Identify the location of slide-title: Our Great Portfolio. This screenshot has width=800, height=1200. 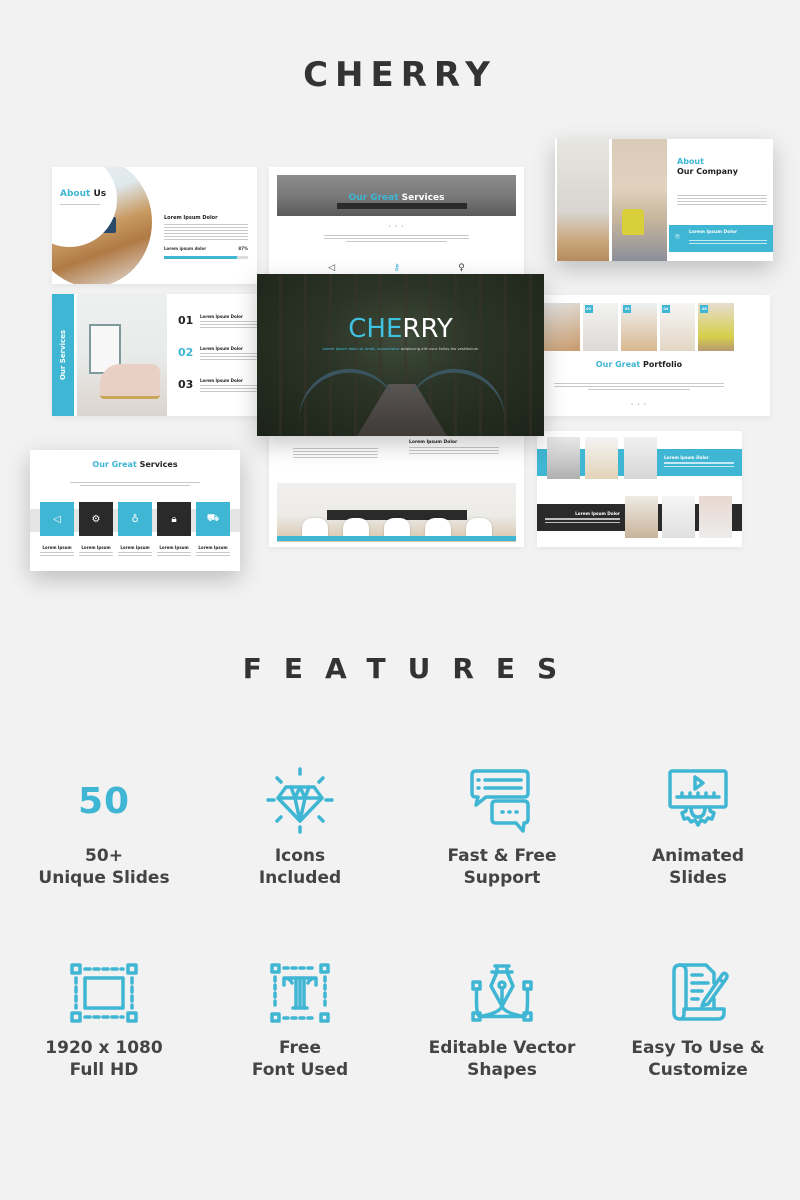
(639, 364).